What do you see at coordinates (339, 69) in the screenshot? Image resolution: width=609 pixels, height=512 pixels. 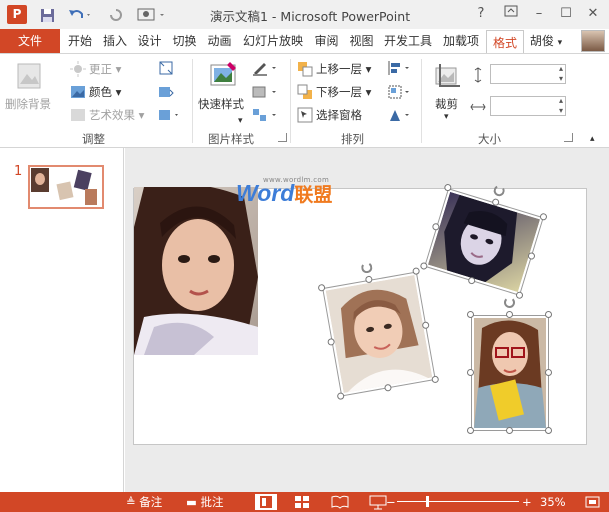 I see `bring-forward-label: 上移一层` at bounding box center [339, 69].